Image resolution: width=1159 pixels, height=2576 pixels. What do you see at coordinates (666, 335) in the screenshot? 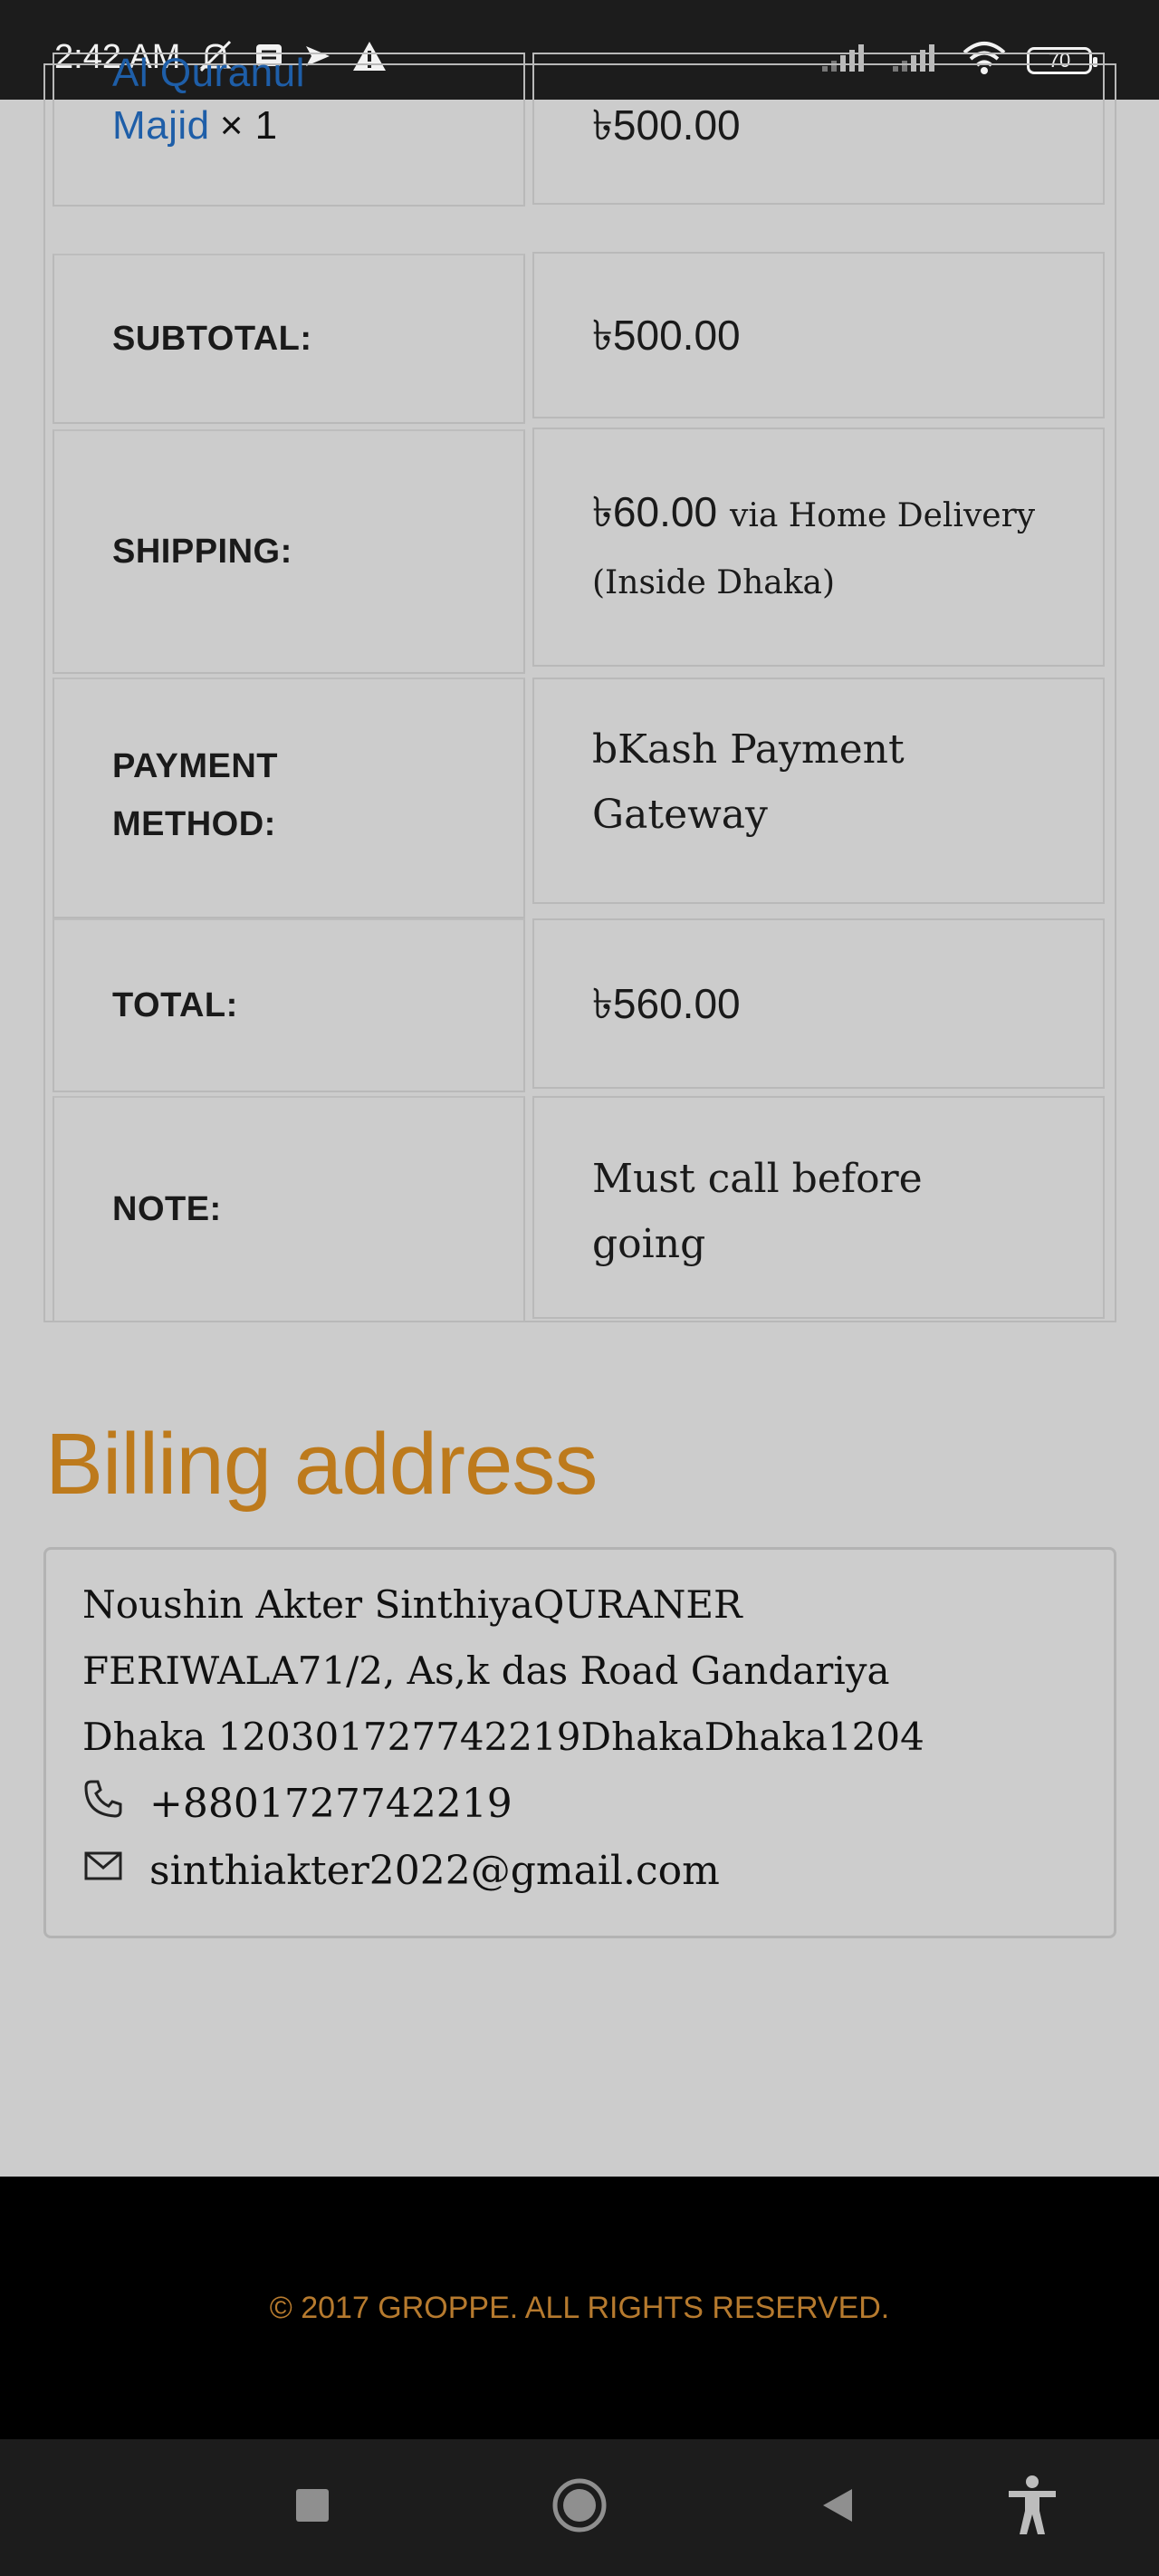
I see `subtotal-value: ৳500.00` at bounding box center [666, 335].